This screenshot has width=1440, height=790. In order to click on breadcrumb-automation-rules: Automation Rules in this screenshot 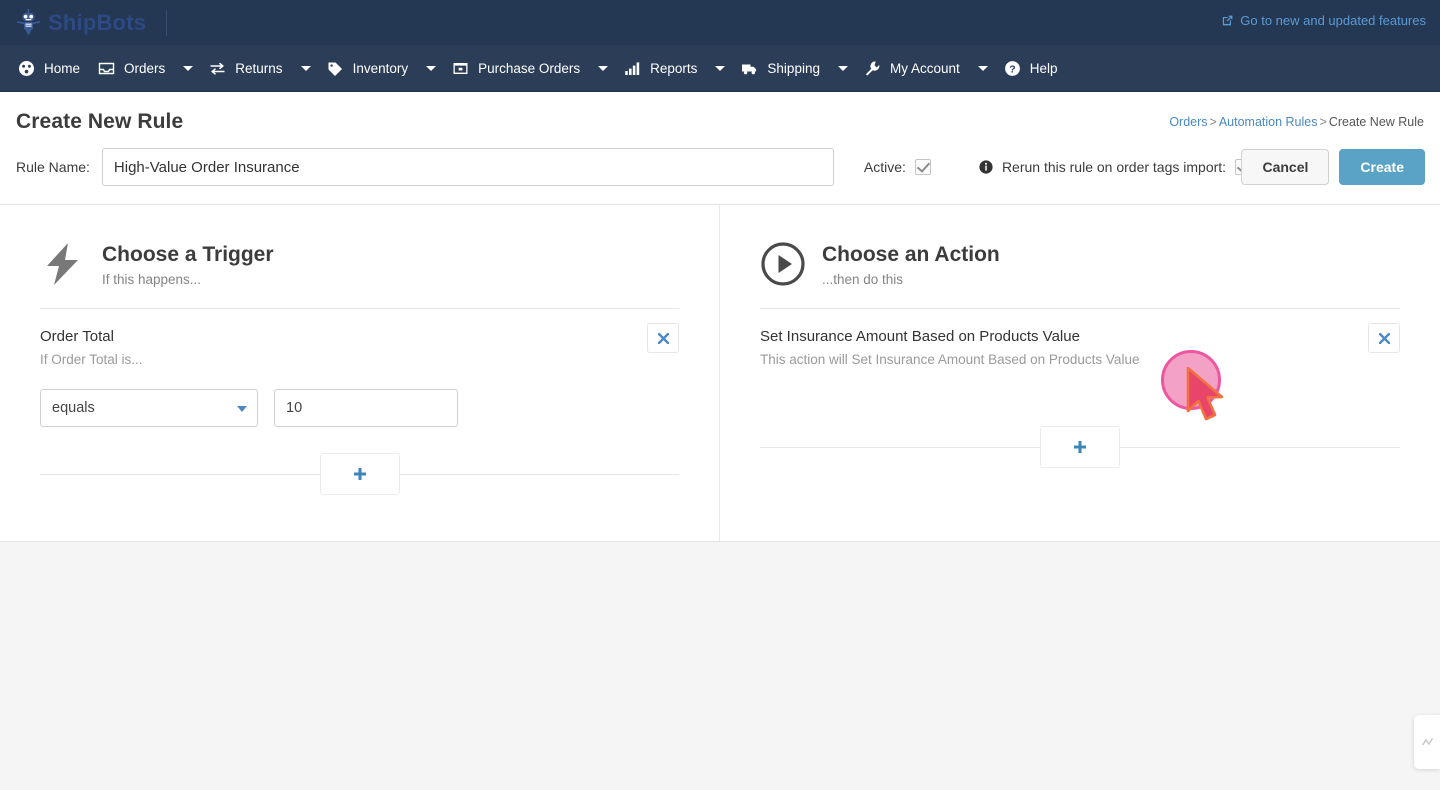, I will do `click(1268, 122)`.